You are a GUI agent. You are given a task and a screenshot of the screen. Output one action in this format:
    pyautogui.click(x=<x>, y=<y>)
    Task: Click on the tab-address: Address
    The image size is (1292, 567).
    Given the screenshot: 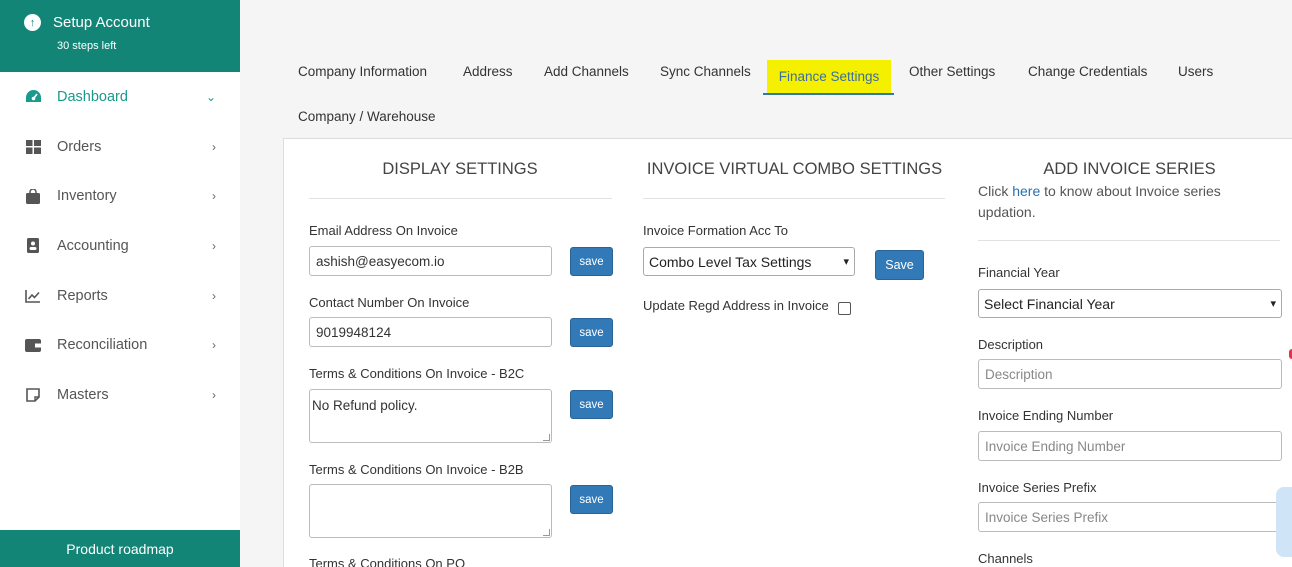 What is the action you would take?
    pyautogui.click(x=488, y=71)
    